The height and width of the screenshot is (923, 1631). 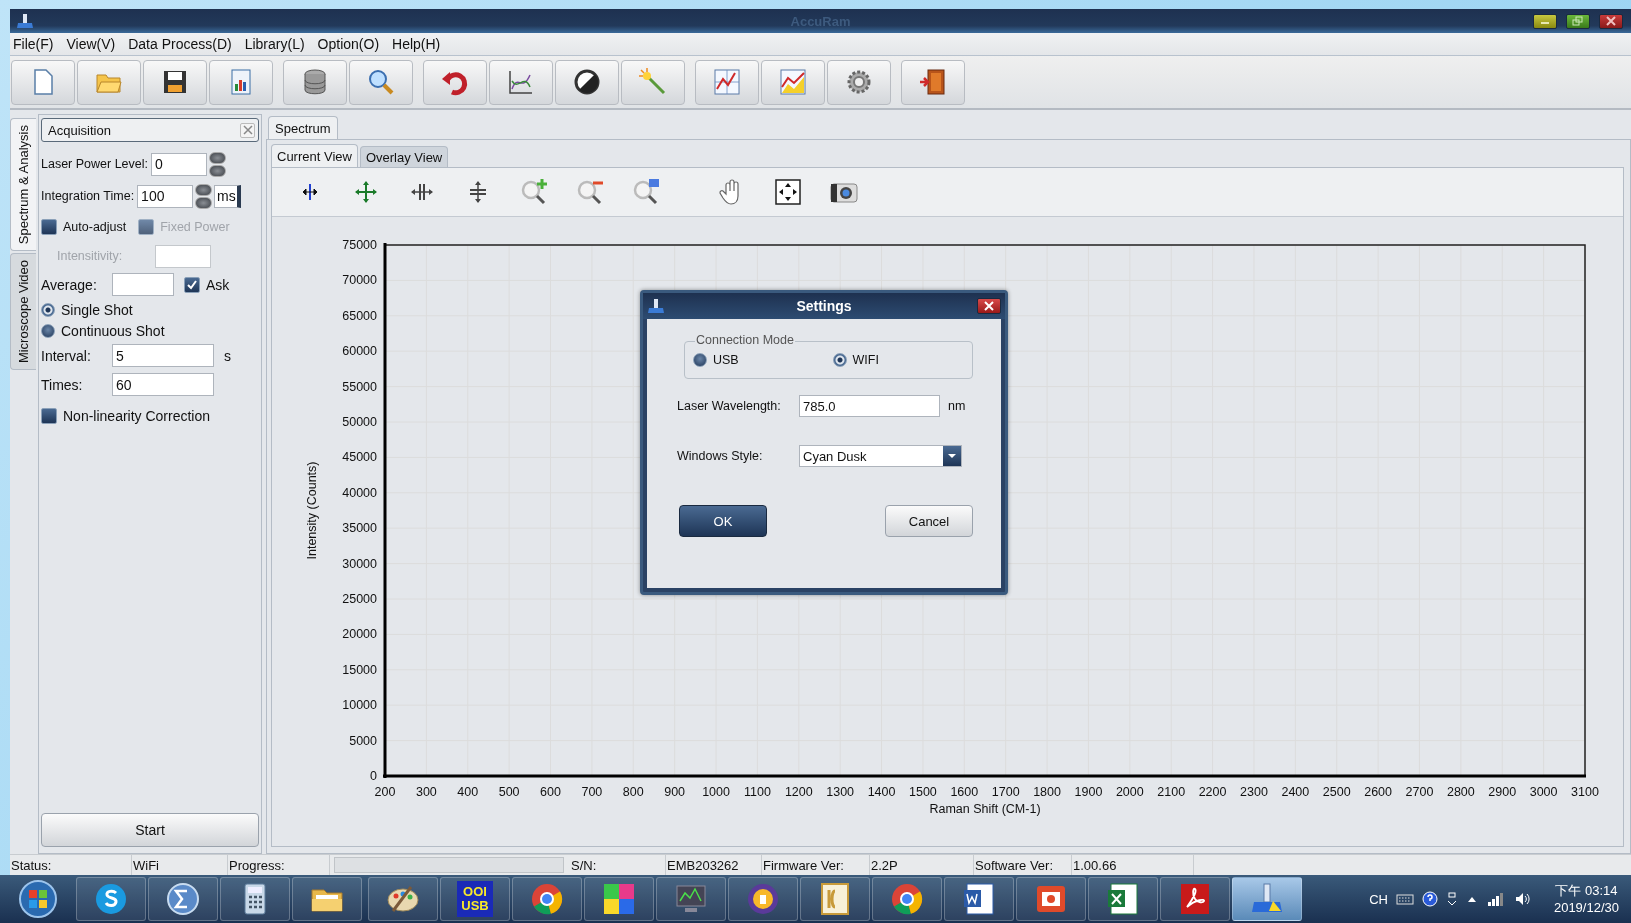 What do you see at coordinates (880, 456) in the screenshot?
I see `style-dropdown: Cyan Dusk` at bounding box center [880, 456].